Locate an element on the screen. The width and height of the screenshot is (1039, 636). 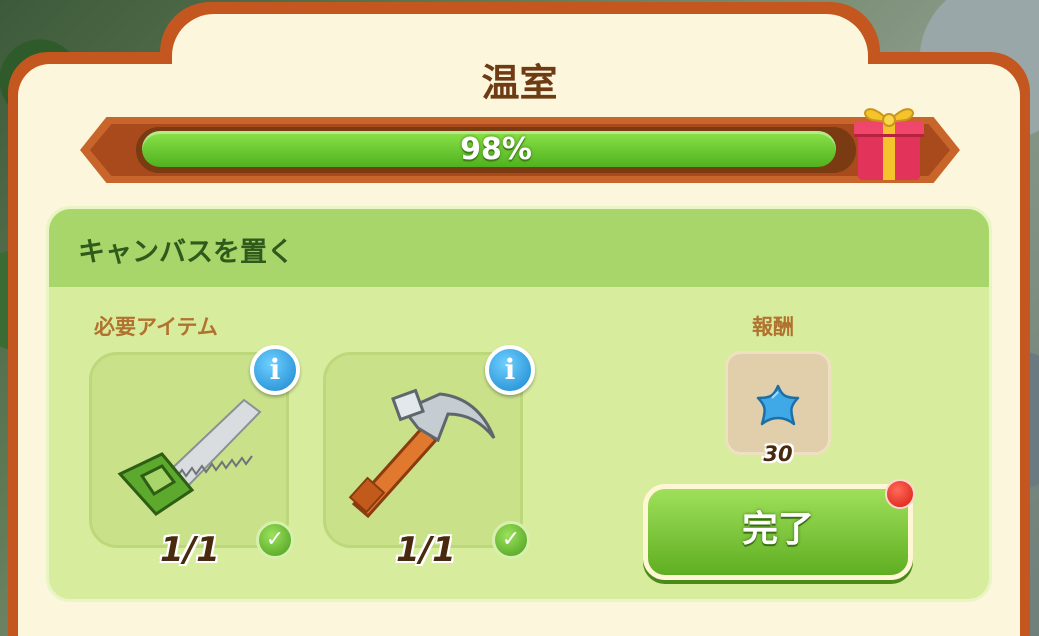
required-items-label: 必要アイテム is located at coordinates (156, 327).